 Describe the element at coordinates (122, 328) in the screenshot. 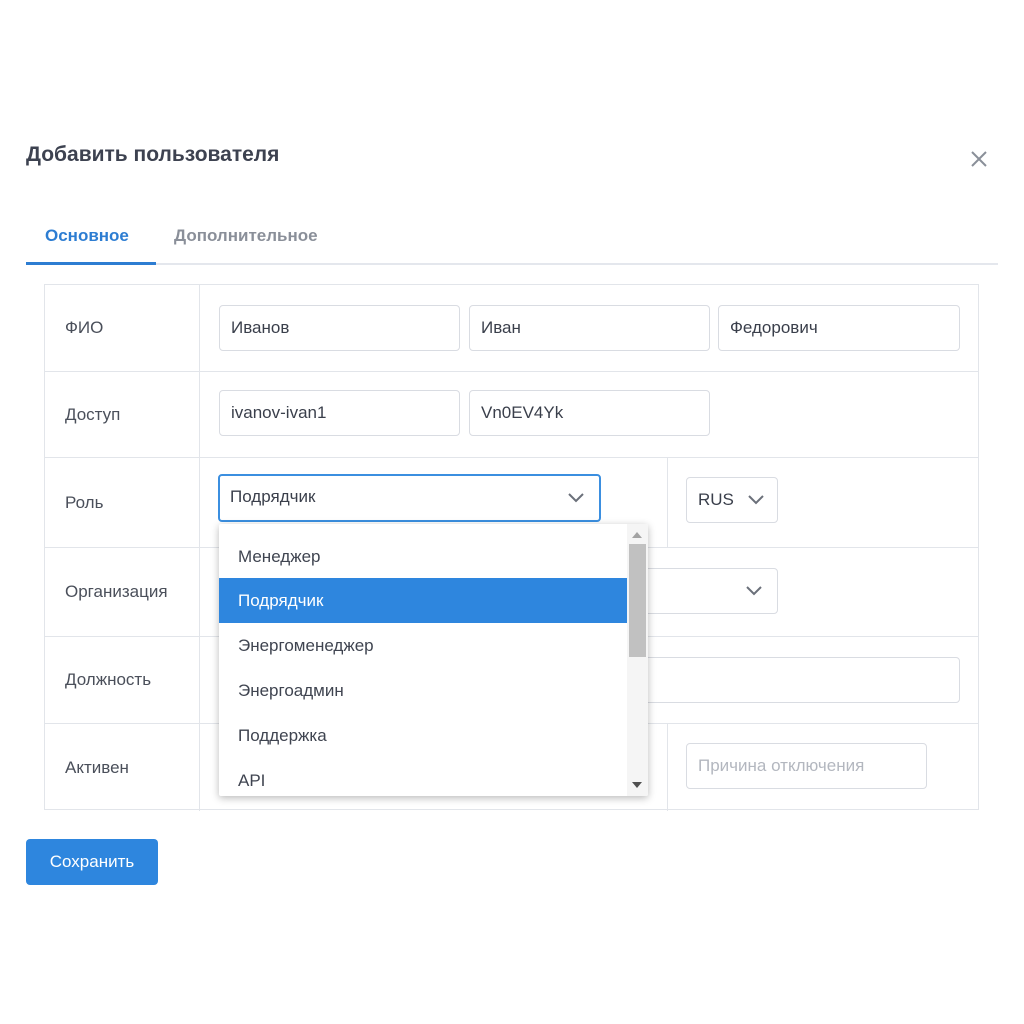

I see `fio-label: ФИО` at that location.